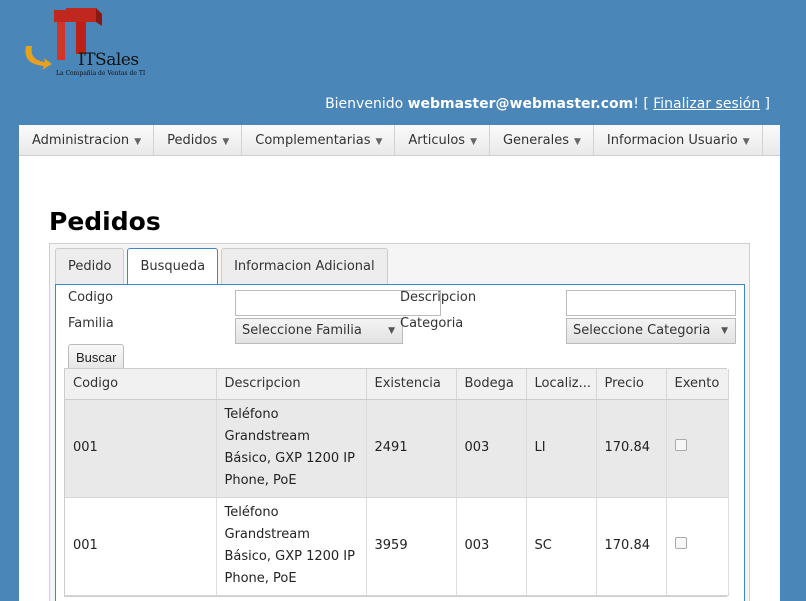 The image size is (806, 601). Describe the element at coordinates (91, 323) in the screenshot. I see `familia-label: Familia` at that location.